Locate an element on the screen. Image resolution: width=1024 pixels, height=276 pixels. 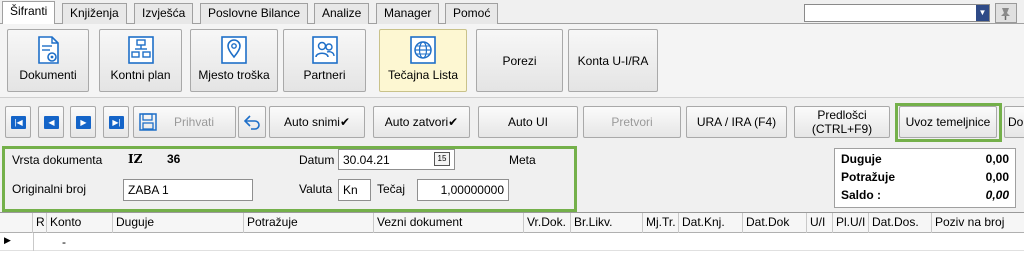
prev-record-button: ◀ is located at coordinates (51, 122).